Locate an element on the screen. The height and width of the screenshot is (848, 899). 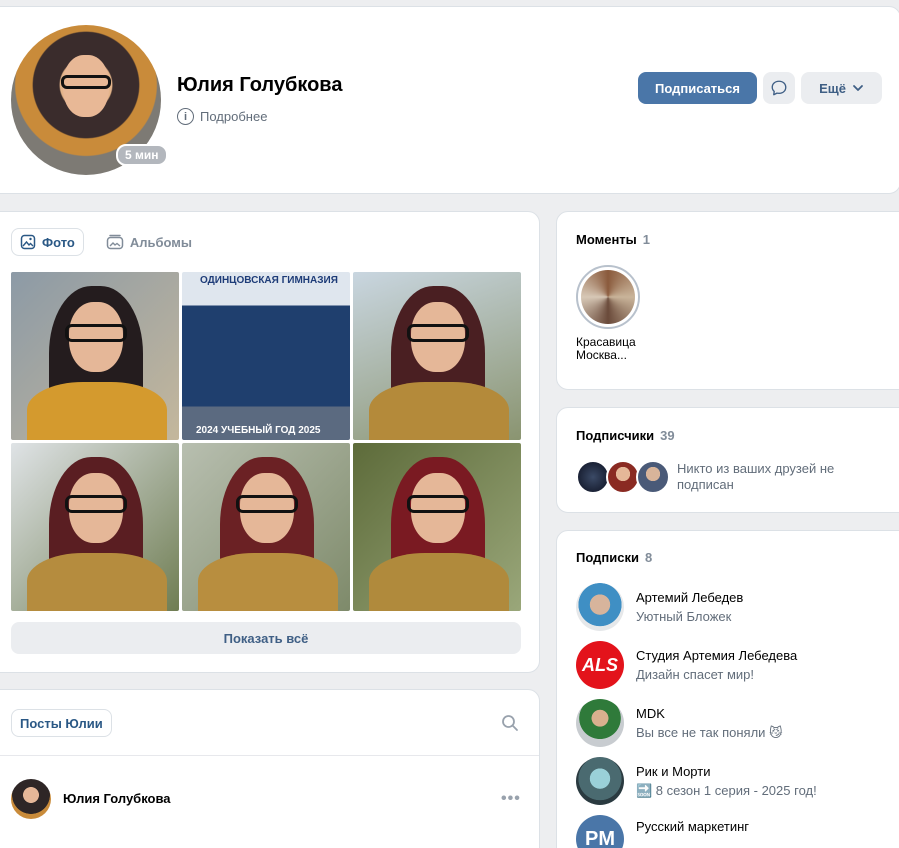
post-options-icon: ••• is located at coordinates (511, 799).